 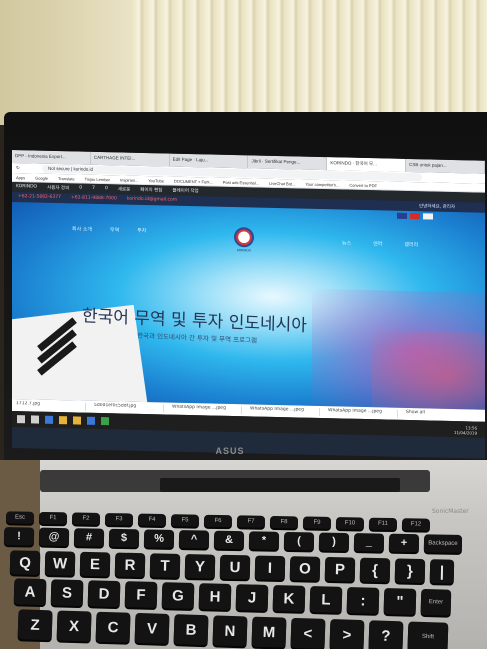 I want to click on key: F8, so click(x=284, y=522).